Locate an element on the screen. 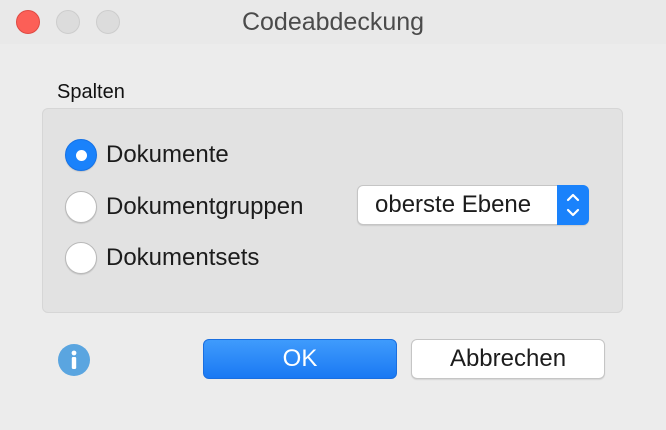 This screenshot has width=666, height=430. title-bar: Codeabdeckung is located at coordinates (333, 22).